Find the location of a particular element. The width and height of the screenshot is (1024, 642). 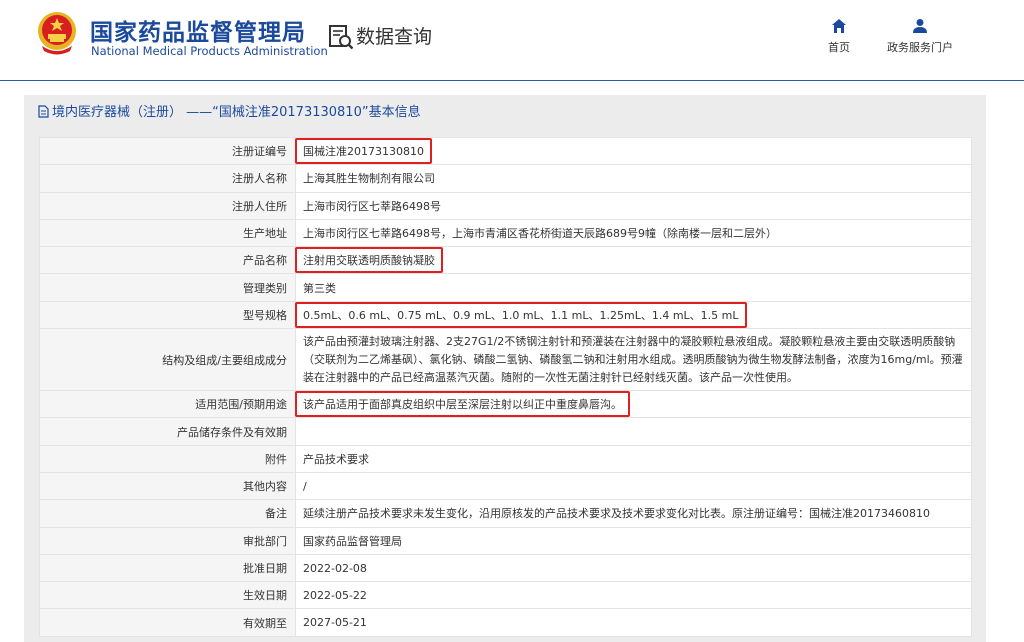

field-label: 产品名称 is located at coordinates (167, 260).